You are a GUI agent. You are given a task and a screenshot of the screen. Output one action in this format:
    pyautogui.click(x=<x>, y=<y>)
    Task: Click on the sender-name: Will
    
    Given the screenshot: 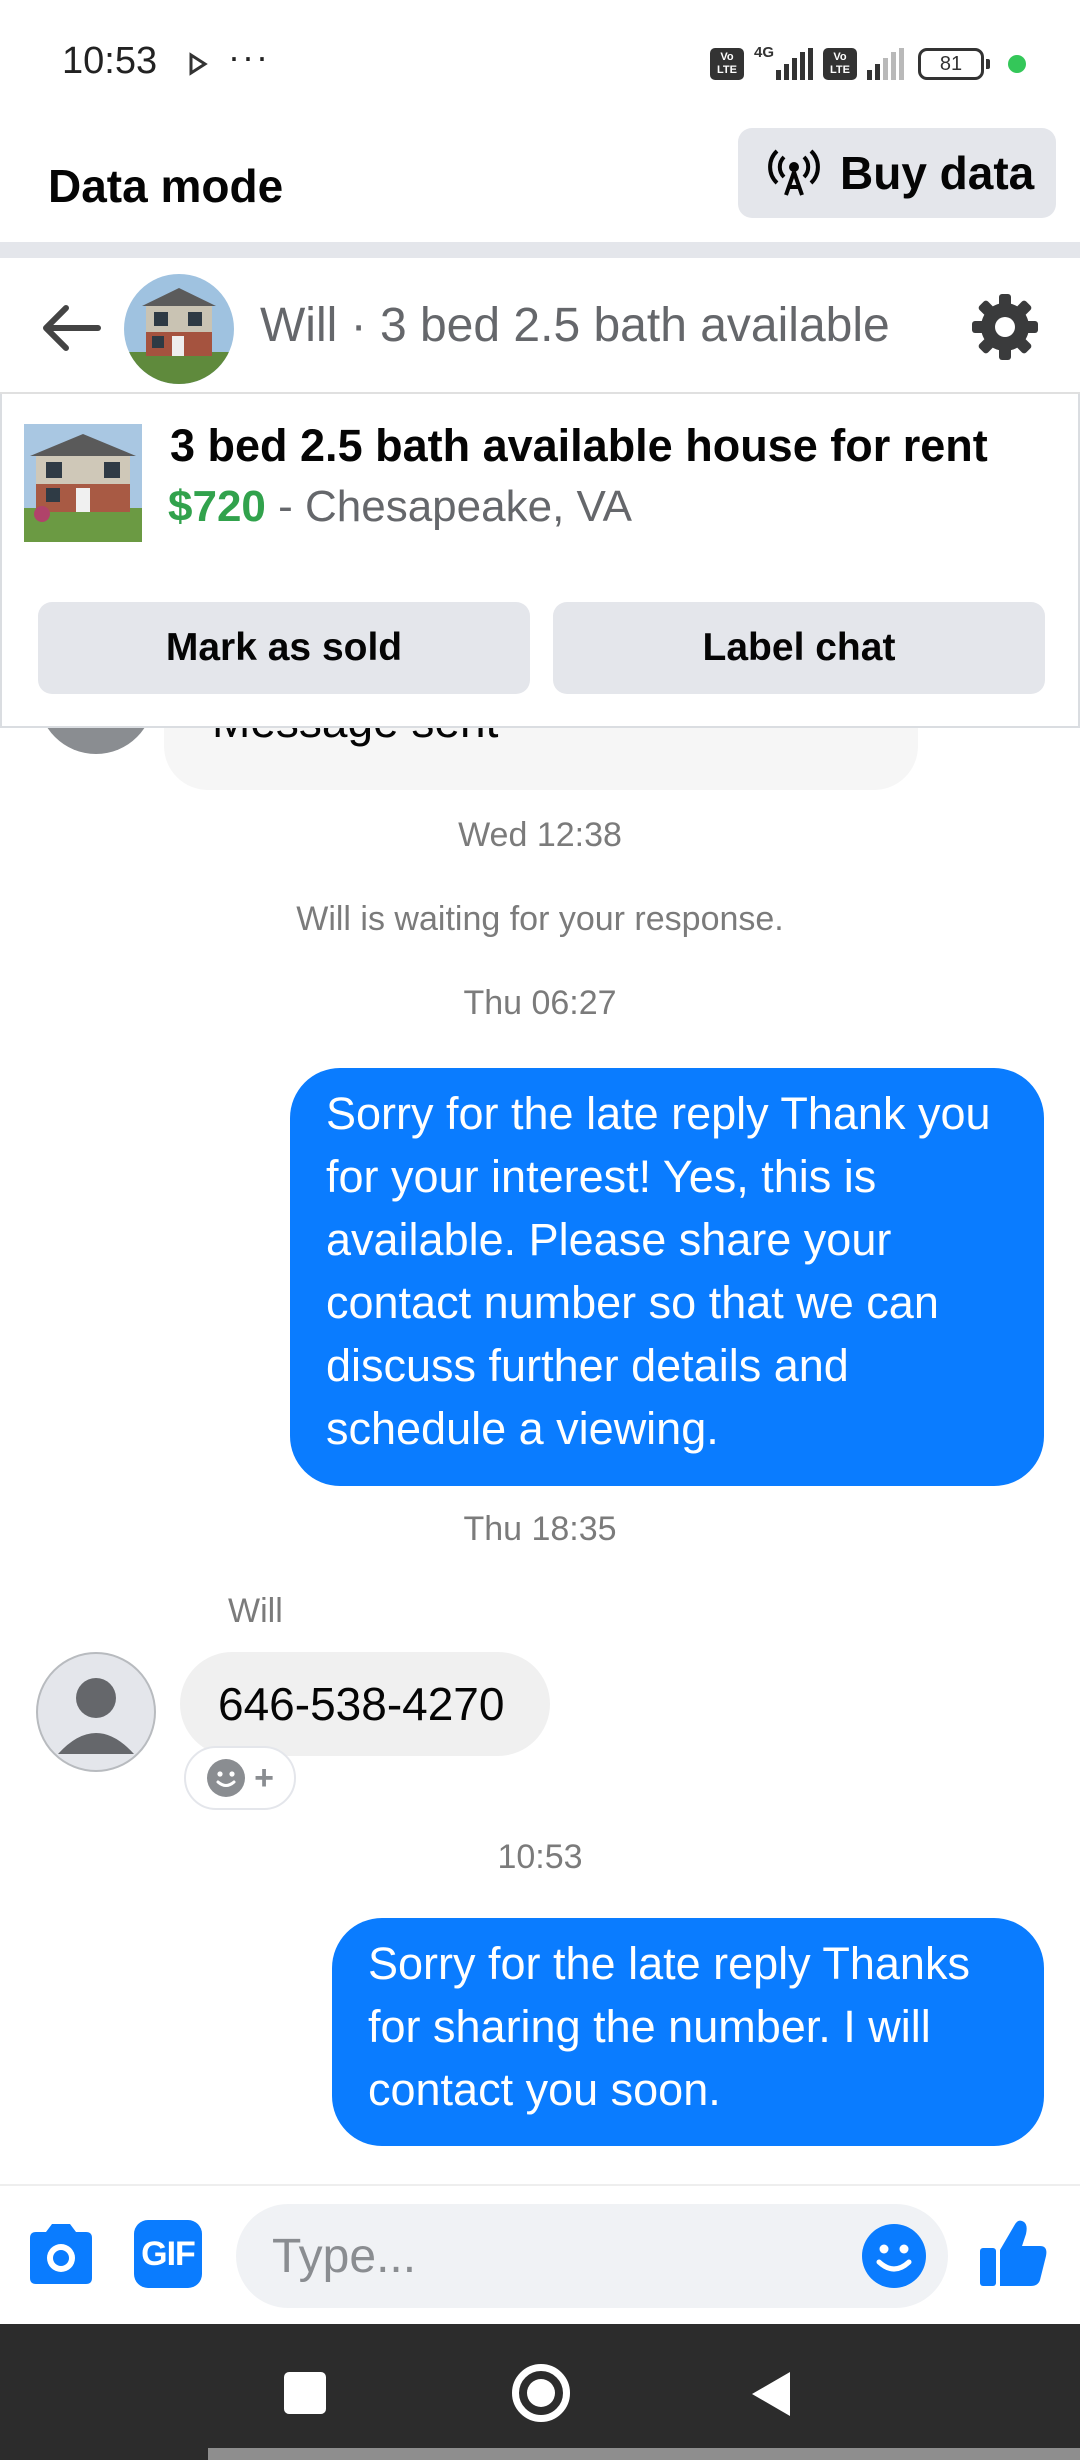 What is the action you would take?
    pyautogui.click(x=255, y=1611)
    